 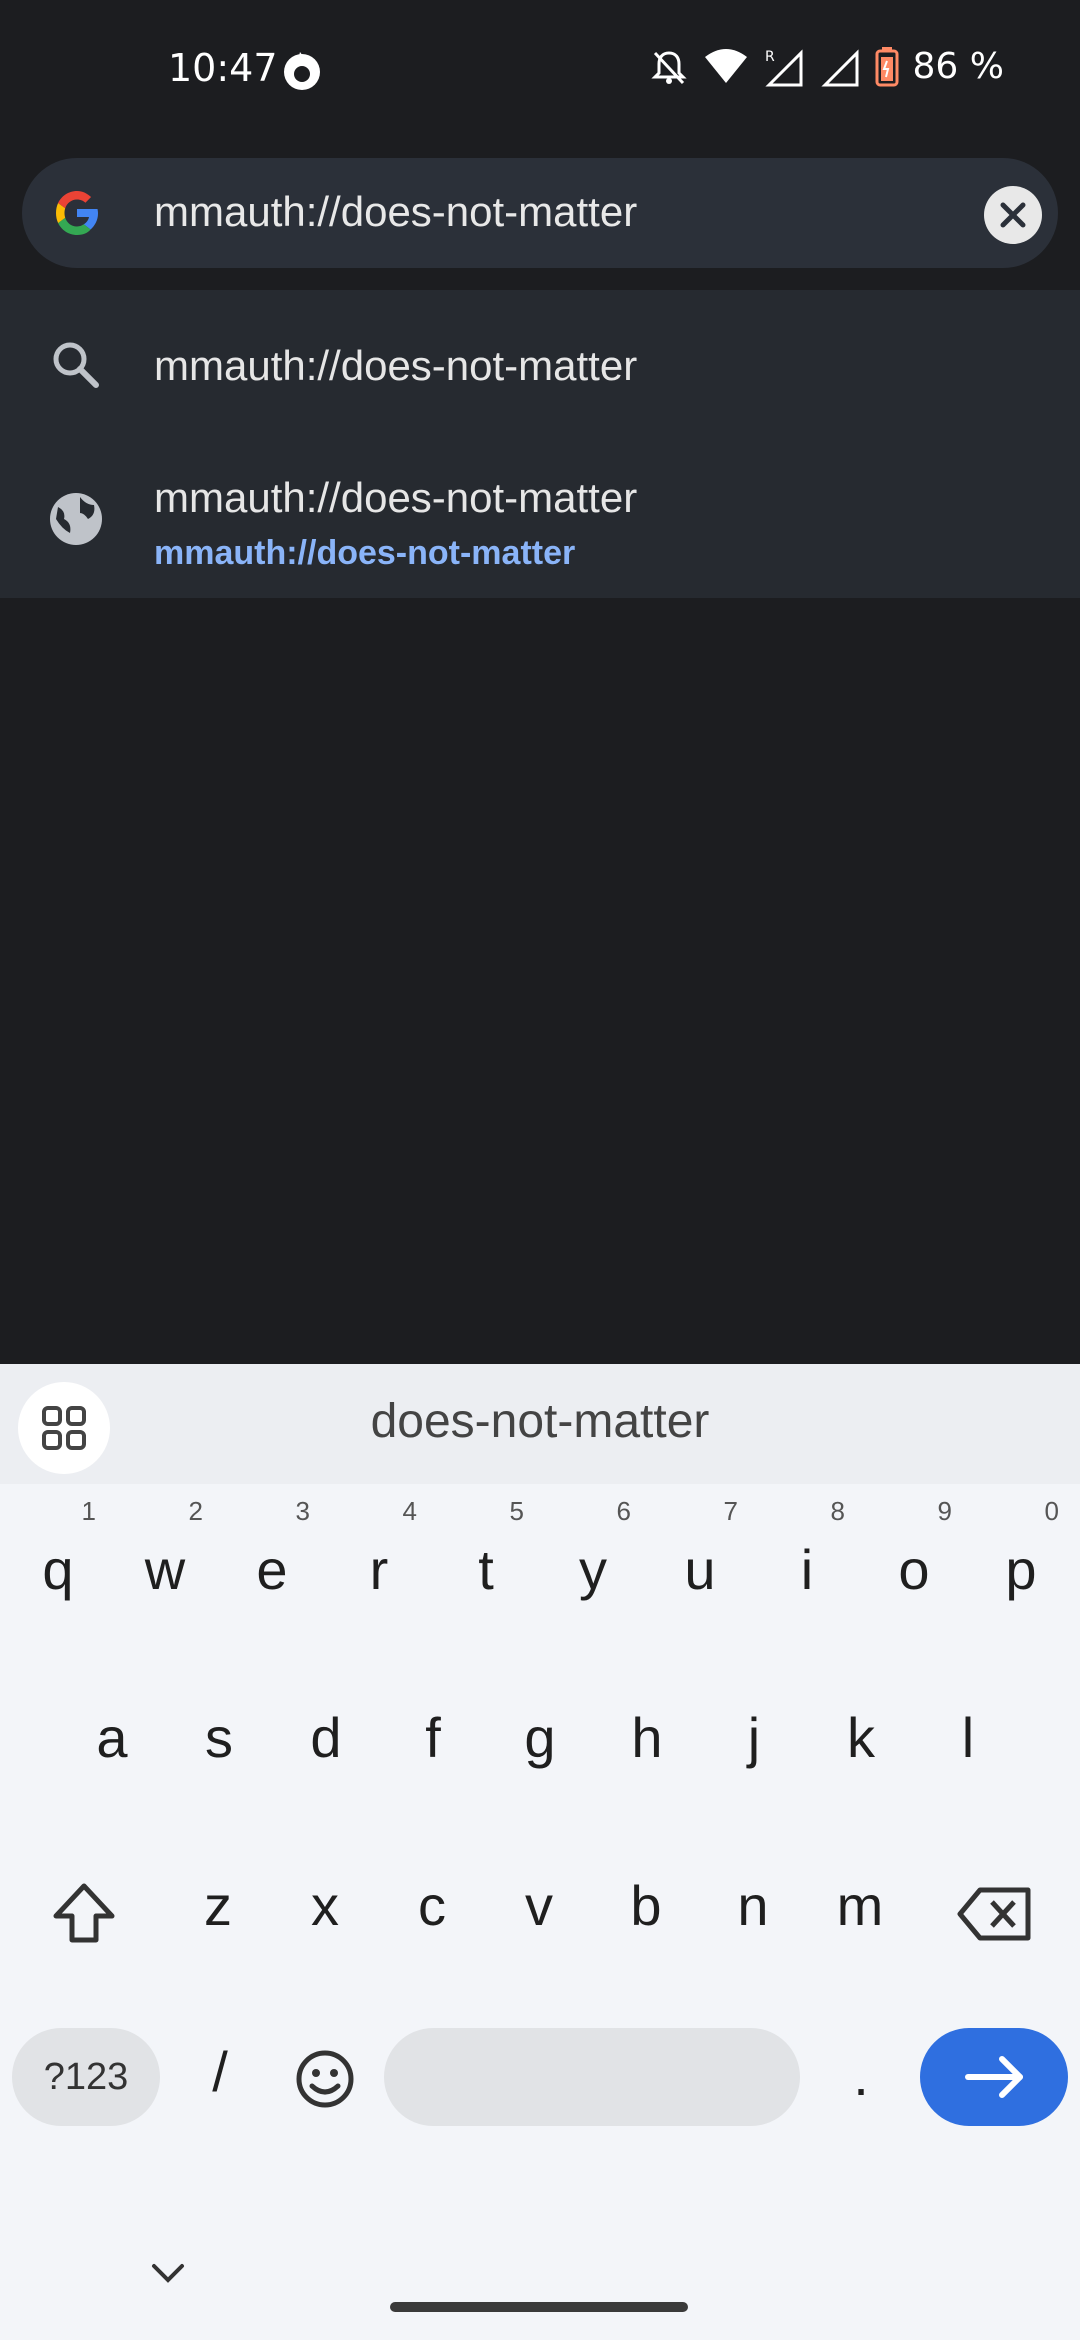 I want to click on key-number-hint: 8, so click(x=837, y=1511).